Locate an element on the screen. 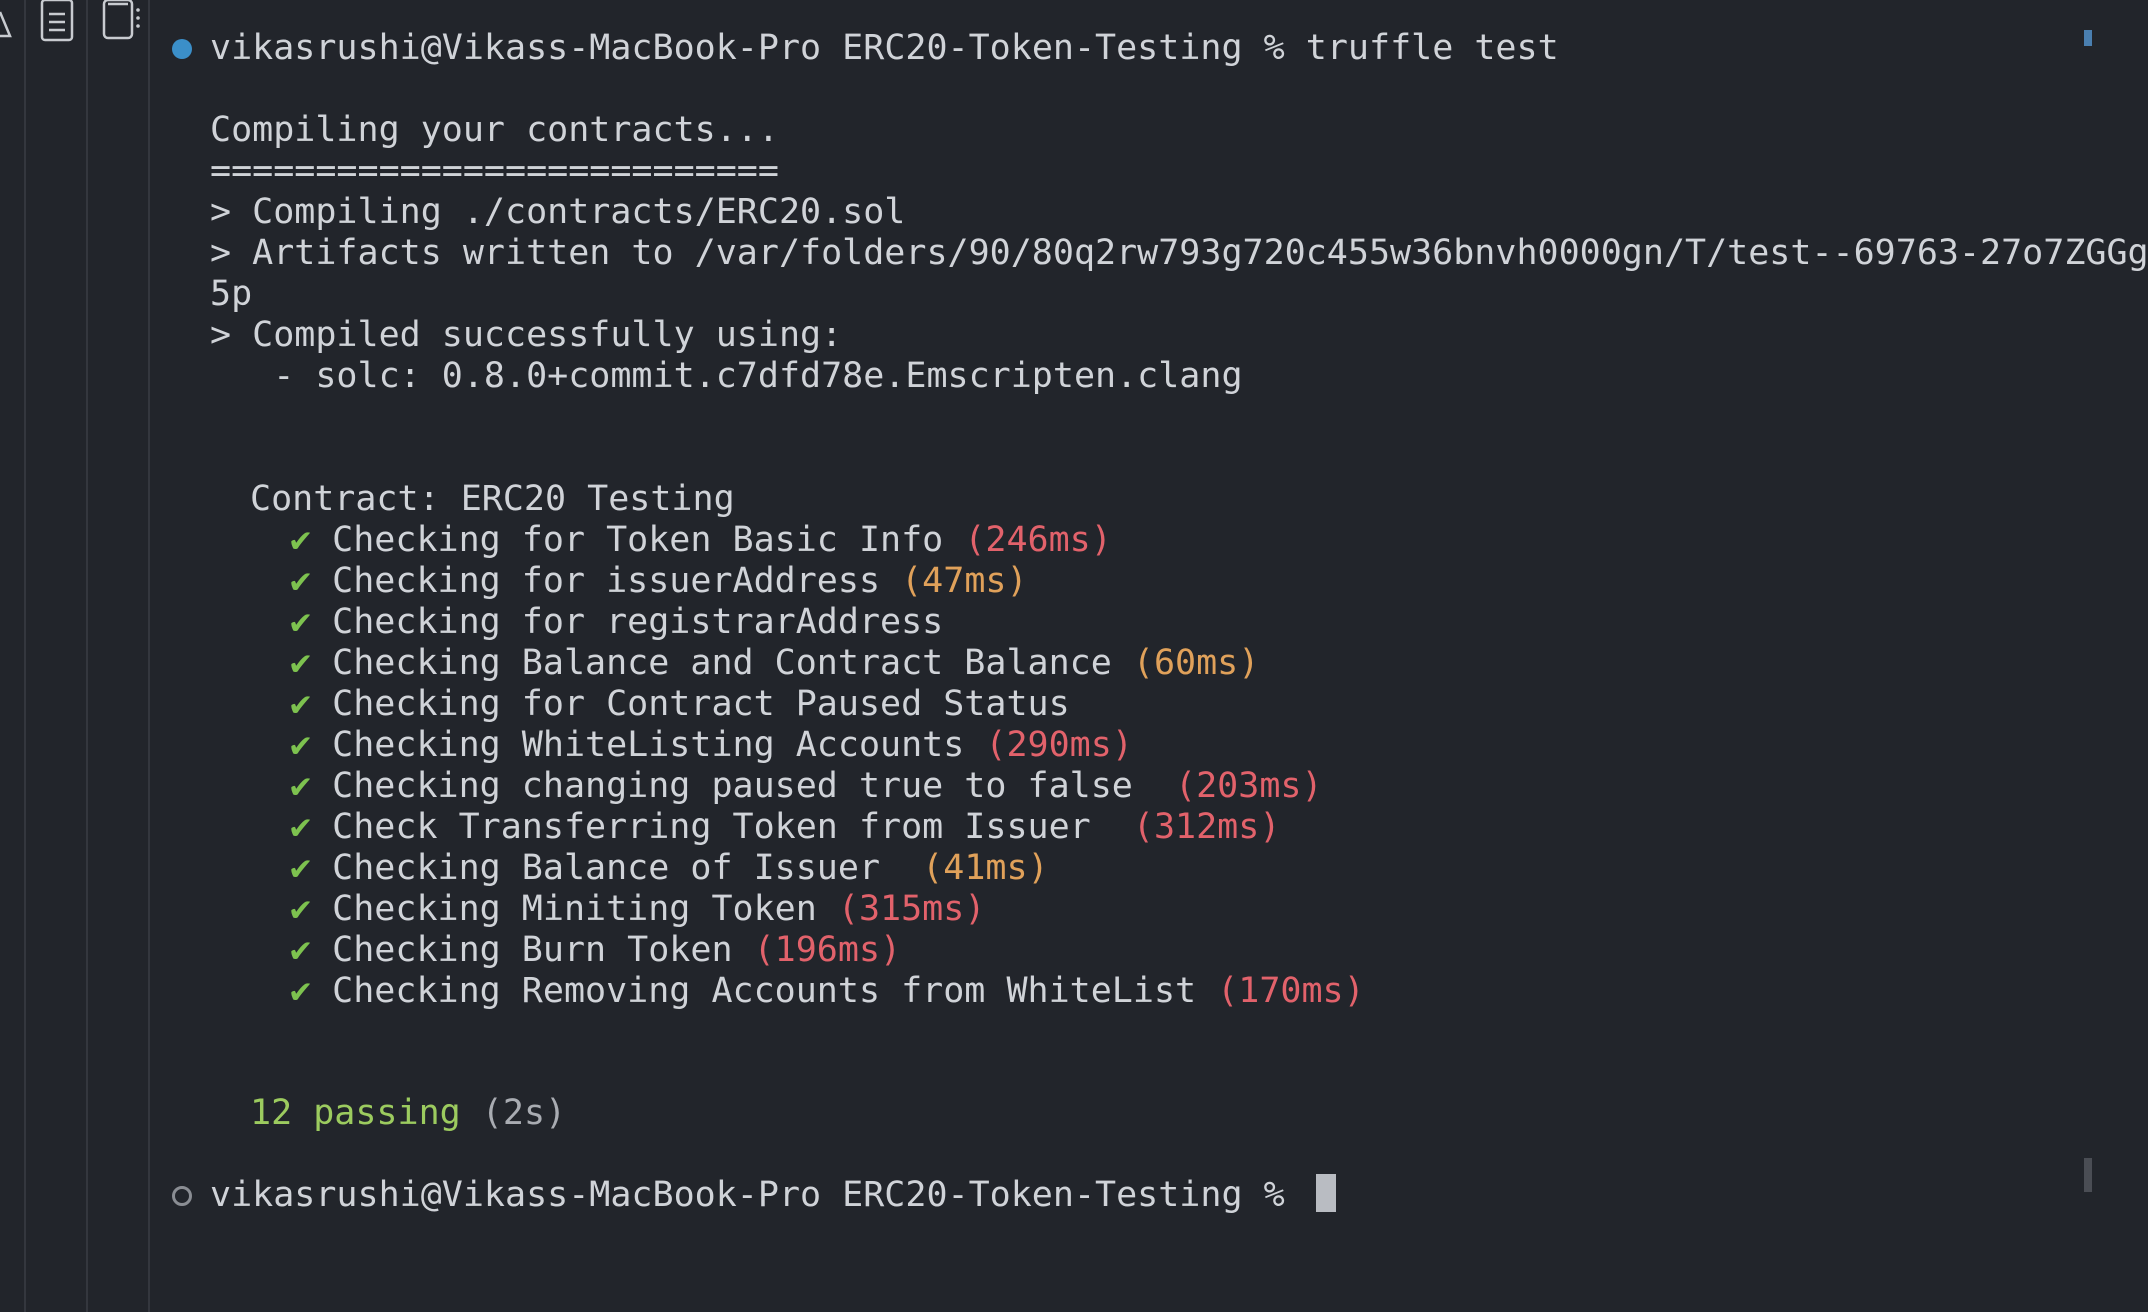 The height and width of the screenshot is (1312, 2148). test-result-row: ✔ Checking Balance of Issuer (41ms) is located at coordinates (669, 868).